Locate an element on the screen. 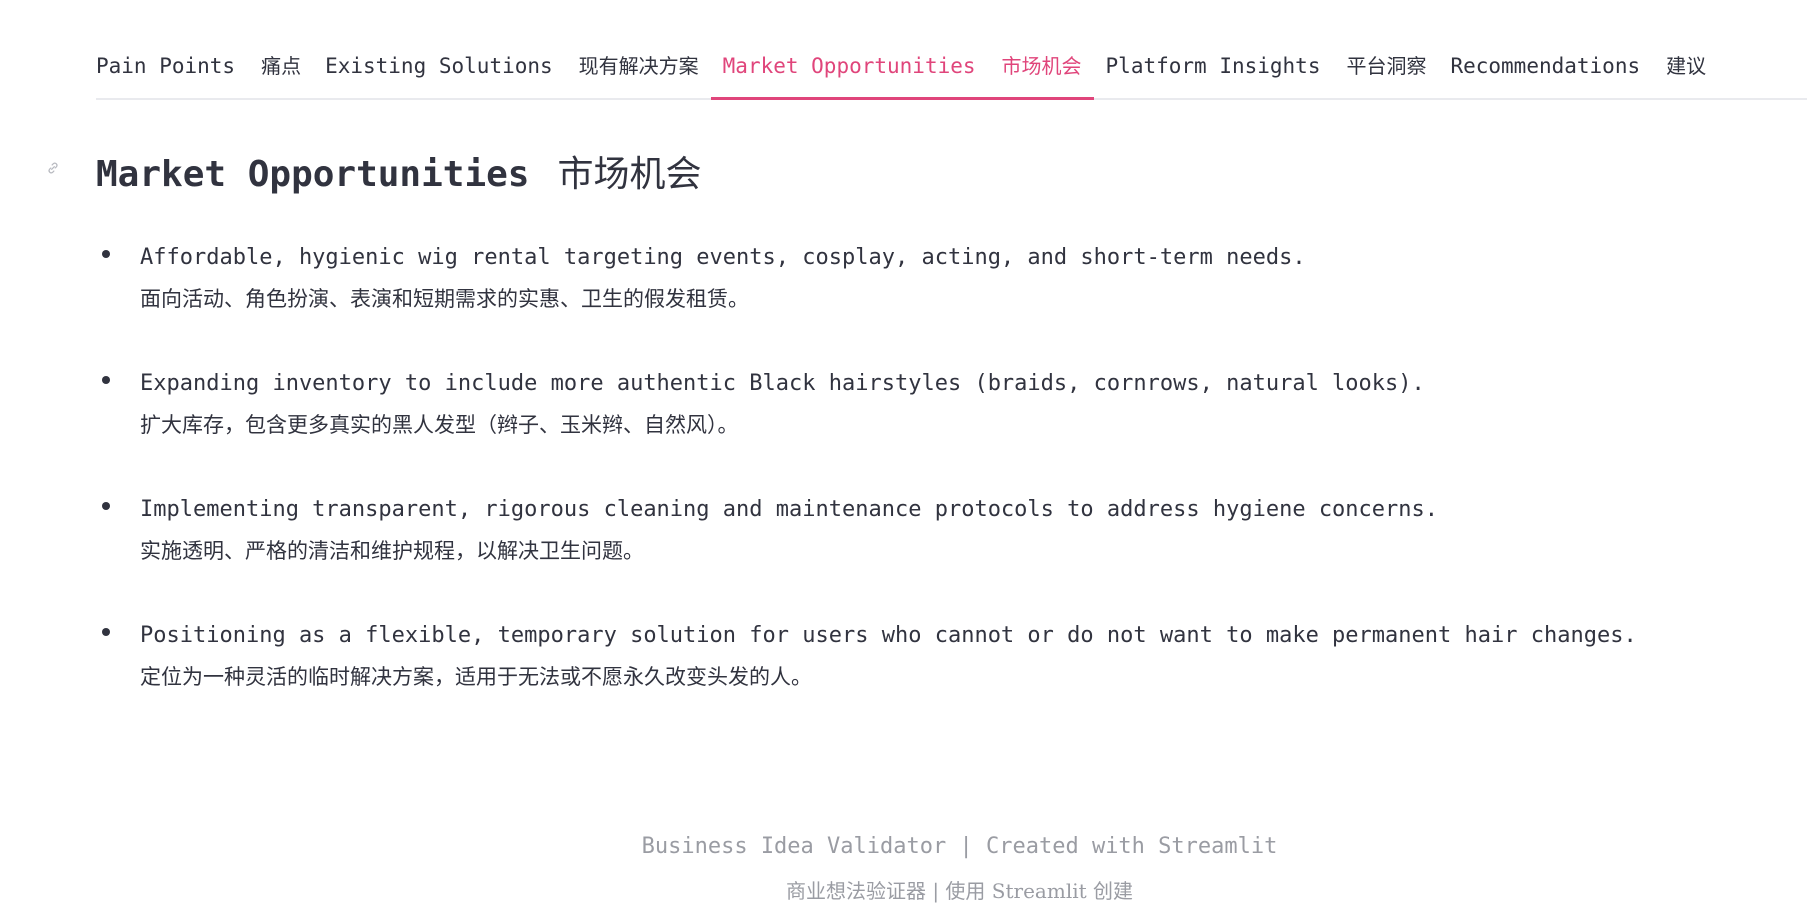  tab-label-zh: 建议 is located at coordinates (1686, 66).